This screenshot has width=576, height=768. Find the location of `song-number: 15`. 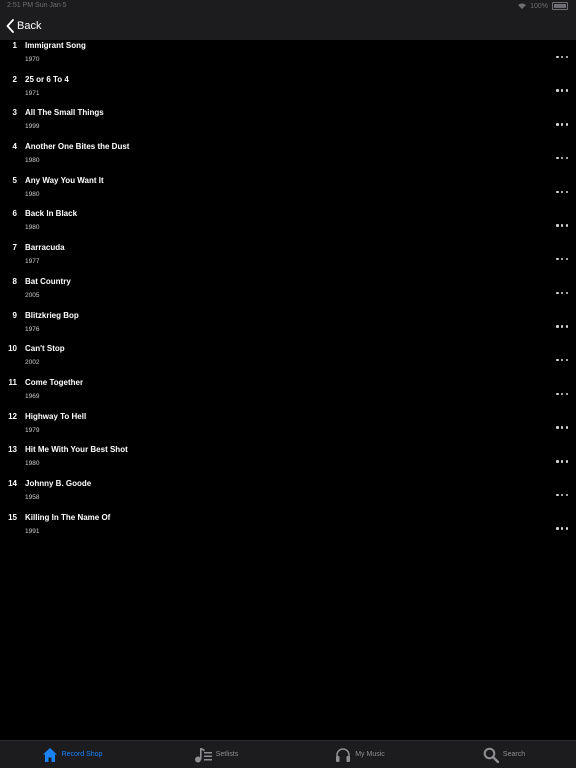

song-number: 15 is located at coordinates (12, 517).